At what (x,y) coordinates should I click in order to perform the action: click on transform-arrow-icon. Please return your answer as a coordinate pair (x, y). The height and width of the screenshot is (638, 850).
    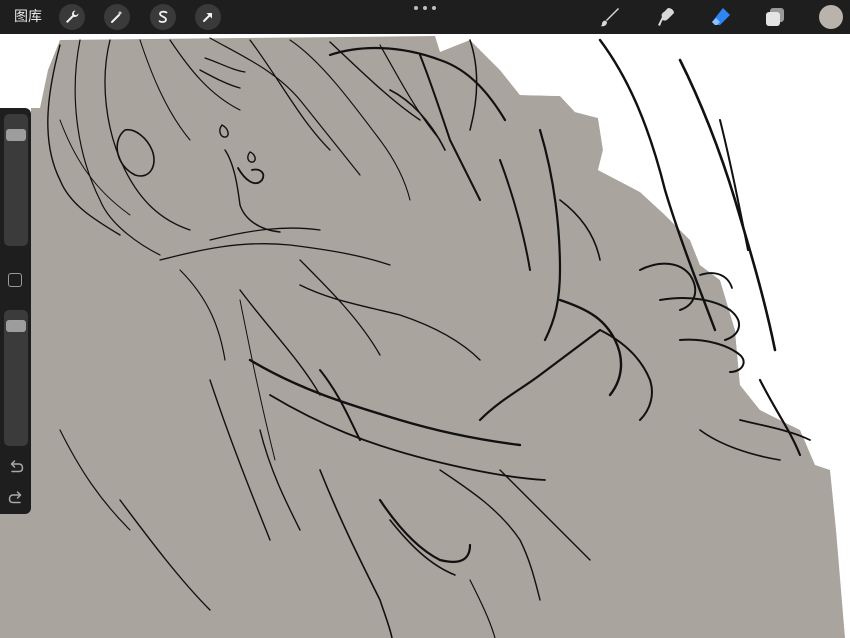
    Looking at the image, I should click on (207, 17).